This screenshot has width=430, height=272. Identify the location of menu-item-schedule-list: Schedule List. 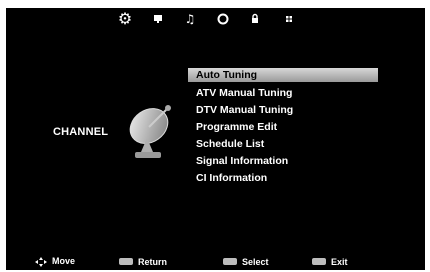
(283, 144).